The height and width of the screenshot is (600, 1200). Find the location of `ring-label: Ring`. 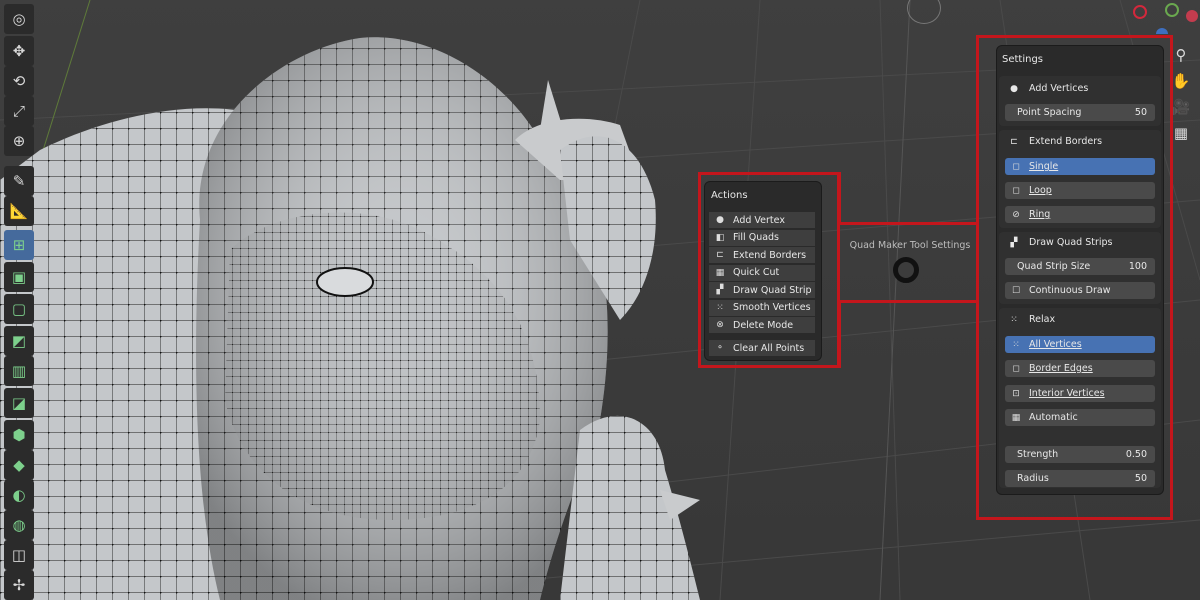

ring-label: Ring is located at coordinates (1040, 214).